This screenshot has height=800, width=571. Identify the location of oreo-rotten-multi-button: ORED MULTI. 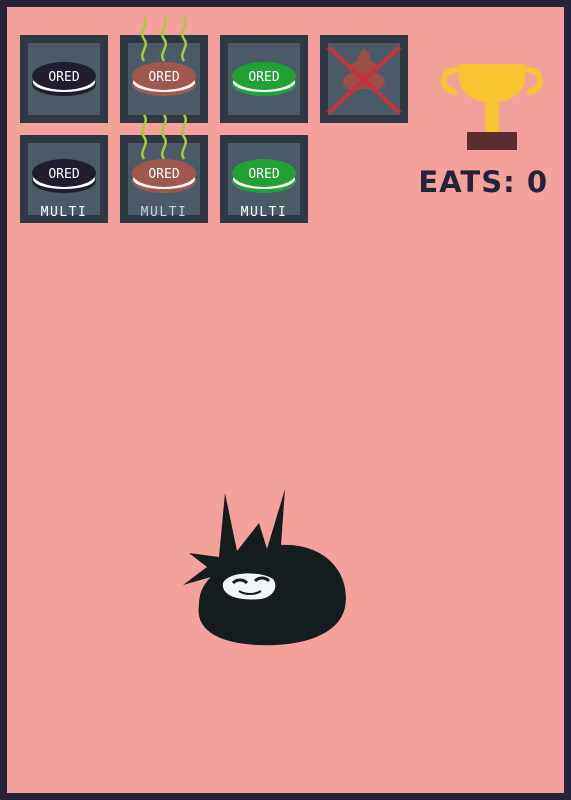
(164, 168).